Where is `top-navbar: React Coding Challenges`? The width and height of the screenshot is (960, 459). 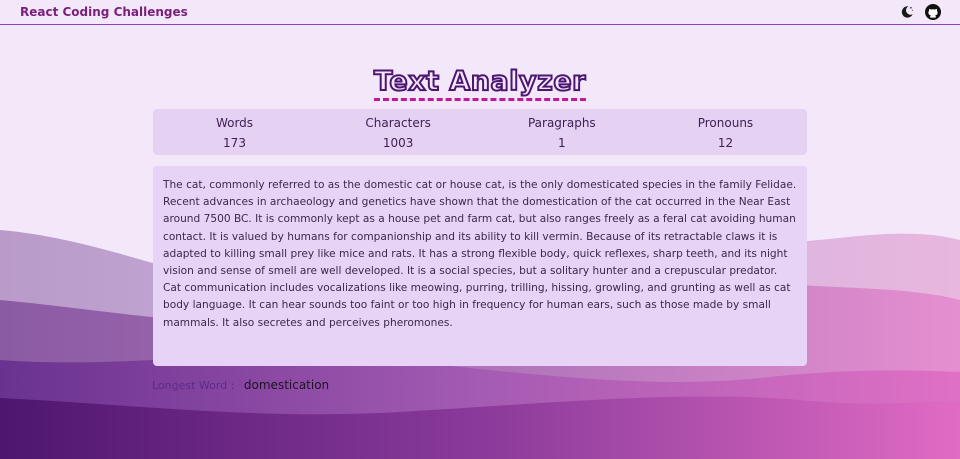
top-navbar: React Coding Challenges is located at coordinates (480, 12).